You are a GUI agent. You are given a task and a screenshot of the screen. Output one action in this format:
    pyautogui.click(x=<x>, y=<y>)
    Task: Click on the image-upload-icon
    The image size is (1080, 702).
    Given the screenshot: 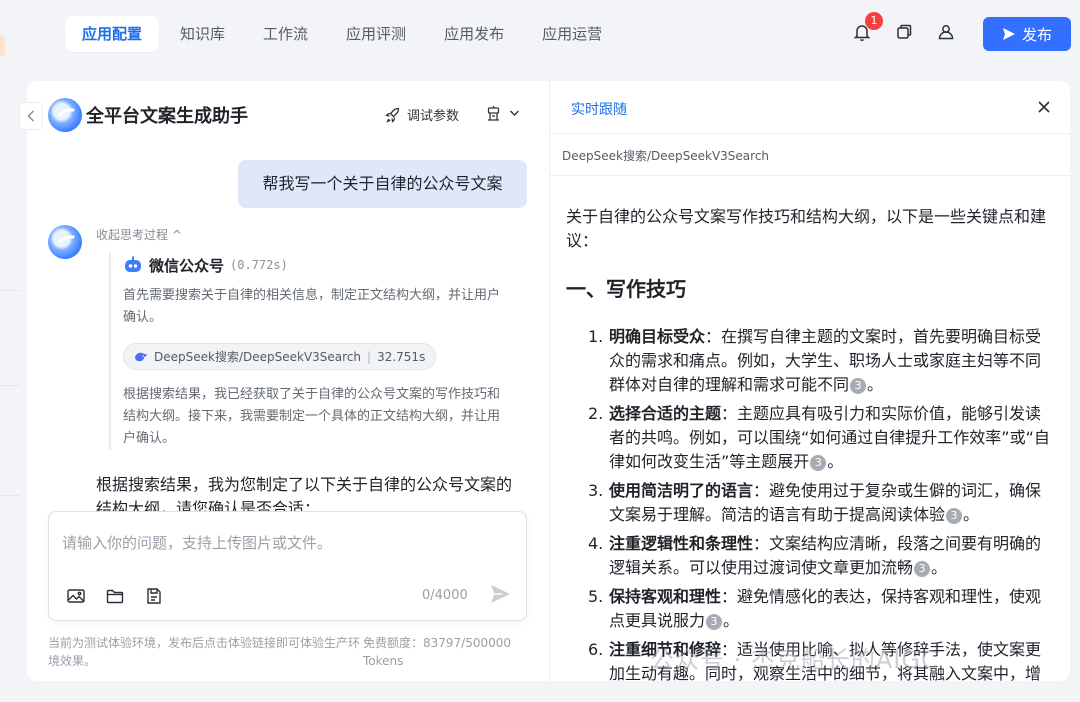 What is the action you would take?
    pyautogui.click(x=76, y=596)
    